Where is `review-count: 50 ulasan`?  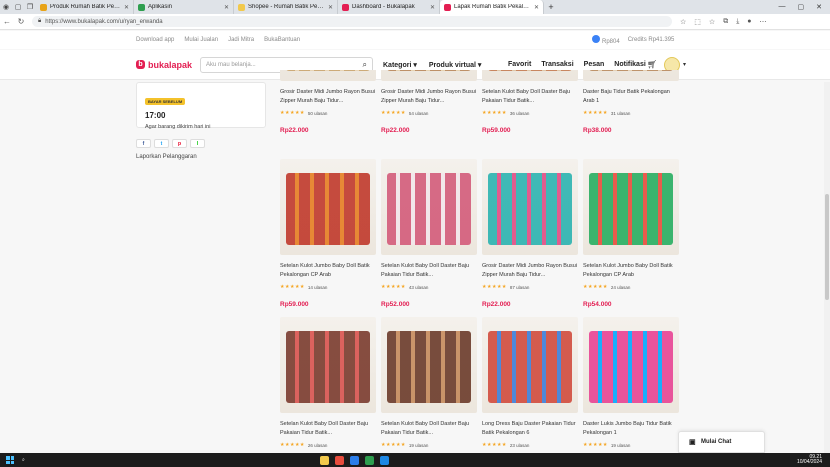
review-count: 50 ulasan is located at coordinates (318, 113).